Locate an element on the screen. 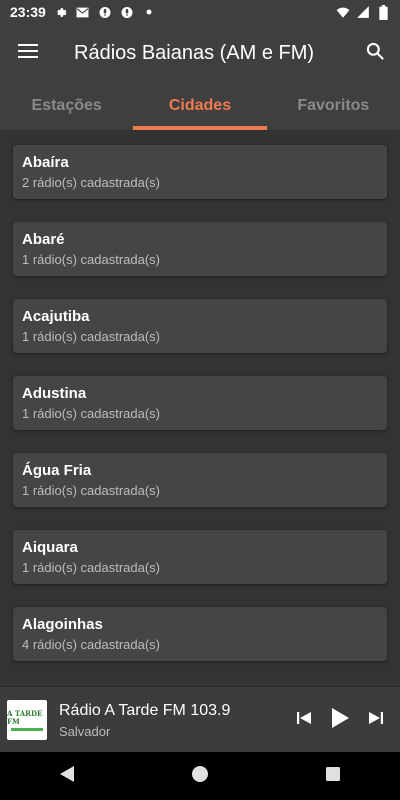 The height and width of the screenshot is (800, 400). home-circle-icon is located at coordinates (200, 776).